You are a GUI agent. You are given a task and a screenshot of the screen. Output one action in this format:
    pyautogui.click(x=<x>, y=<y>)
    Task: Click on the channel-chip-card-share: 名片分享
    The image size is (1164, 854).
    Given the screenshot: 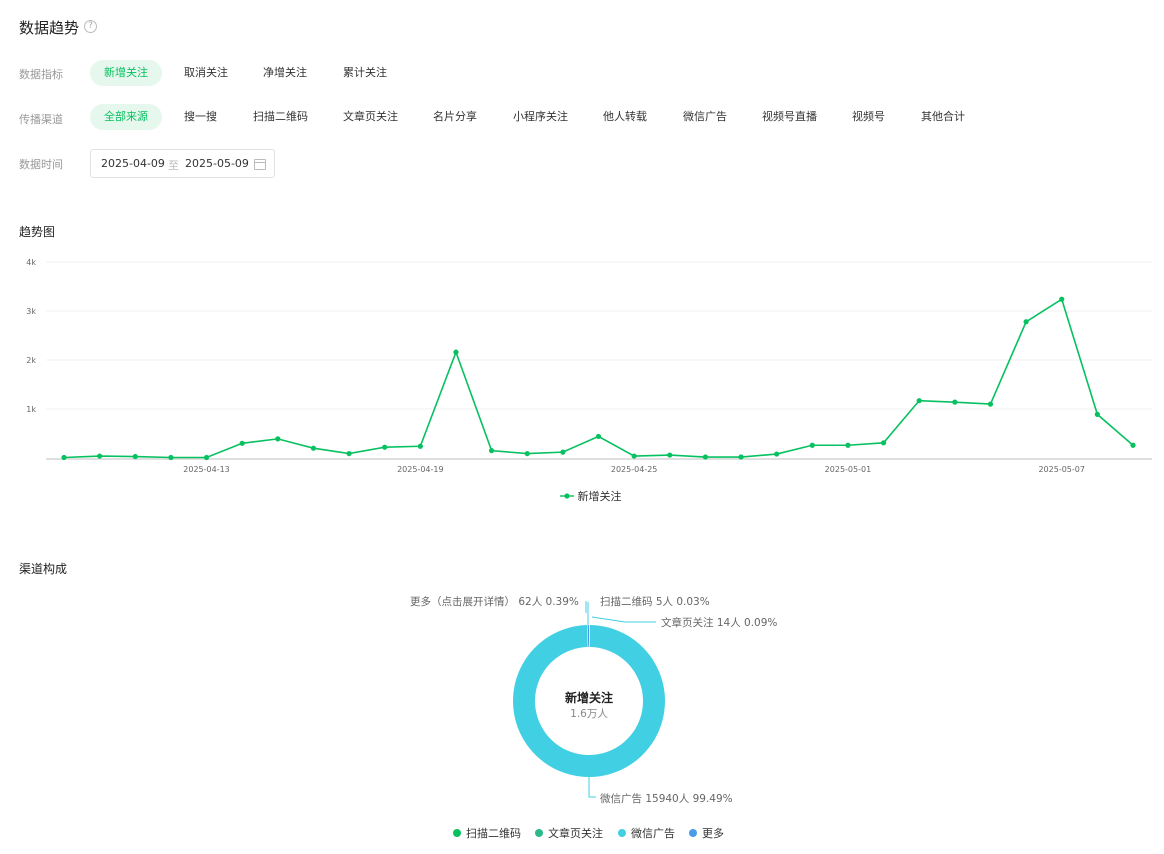 What is the action you would take?
    pyautogui.click(x=455, y=117)
    